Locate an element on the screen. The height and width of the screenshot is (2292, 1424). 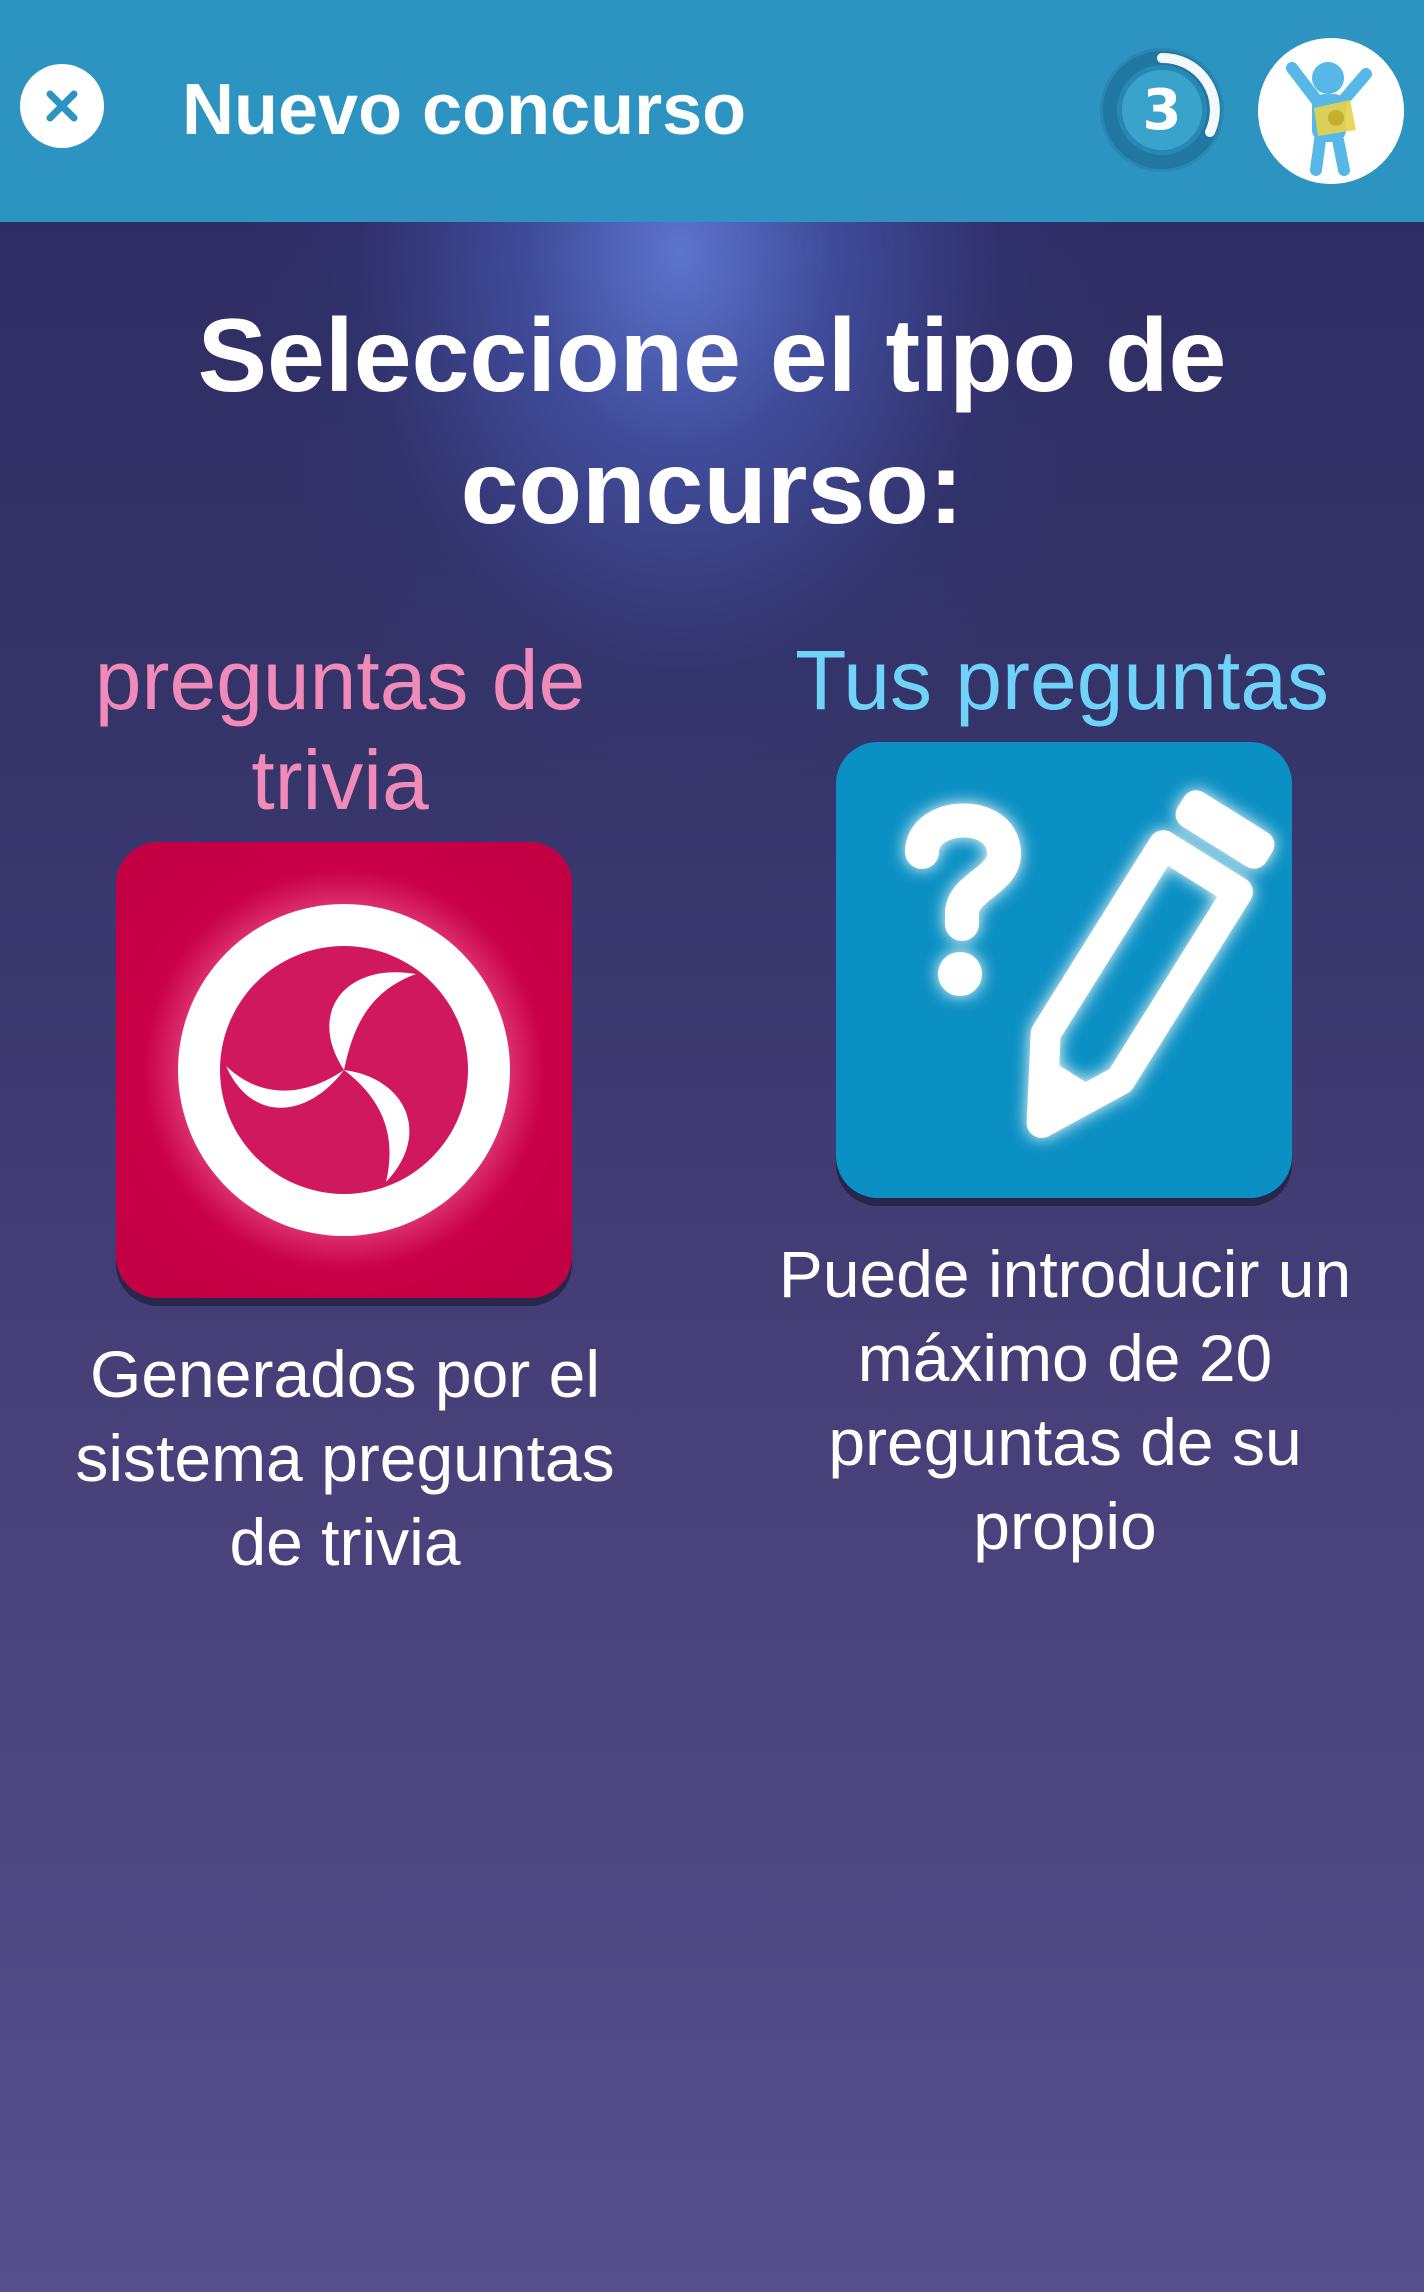
level-number: 3 is located at coordinates (1162, 110).